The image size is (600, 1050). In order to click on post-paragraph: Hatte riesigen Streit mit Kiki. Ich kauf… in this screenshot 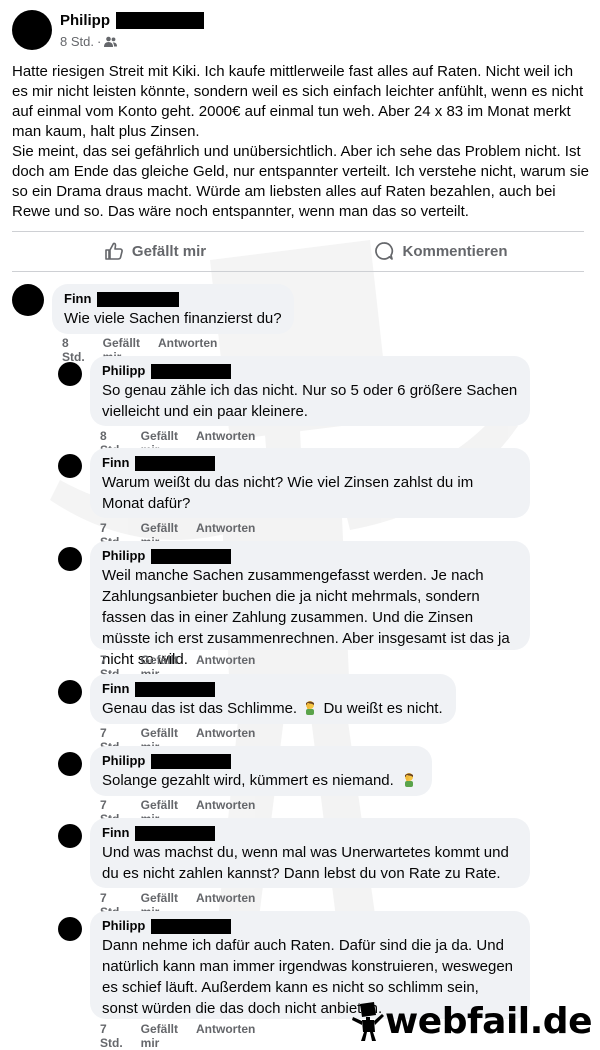, I will do `click(298, 101)`.